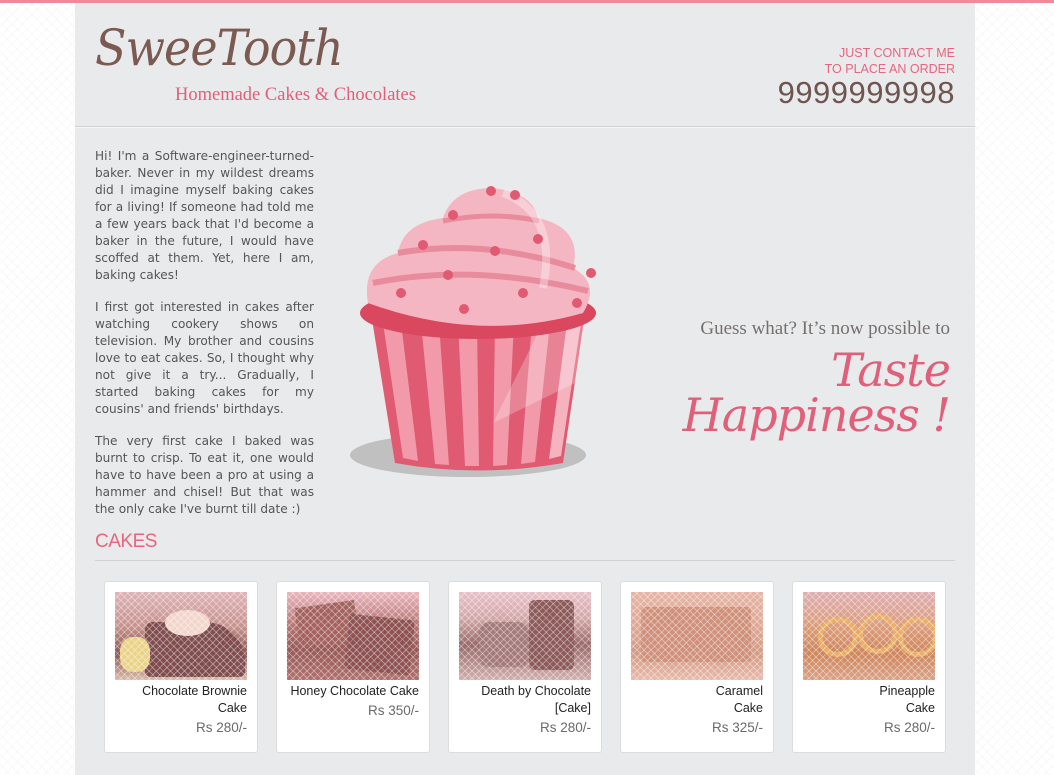 The image size is (1054, 775). Describe the element at coordinates (219, 48) in the screenshot. I see `site-logo: SweeTooth` at that location.